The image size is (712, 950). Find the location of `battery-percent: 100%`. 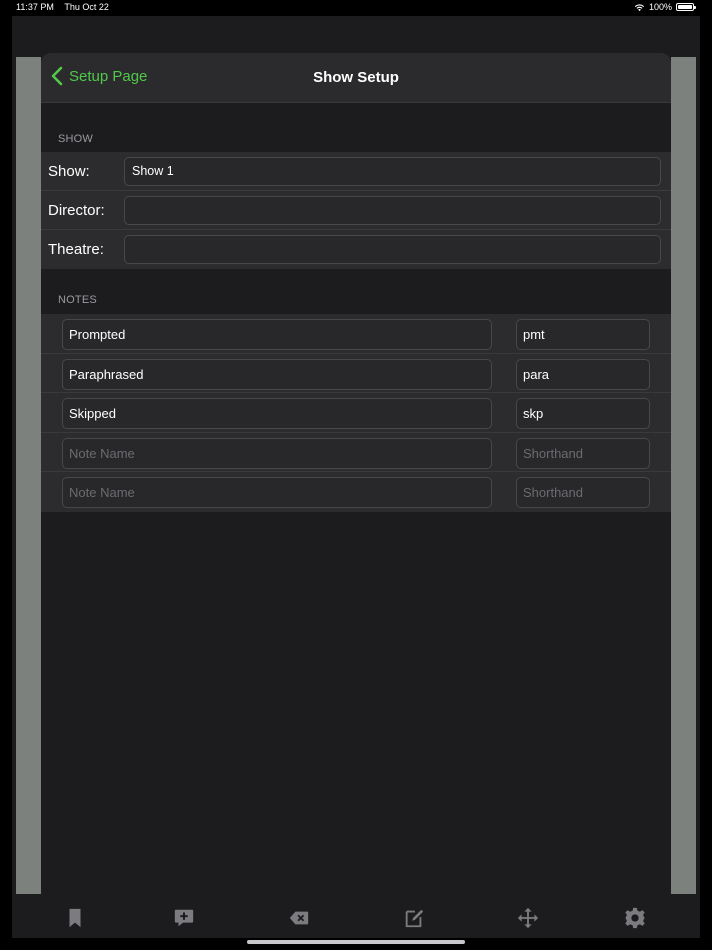

battery-percent: 100% is located at coordinates (660, 7).